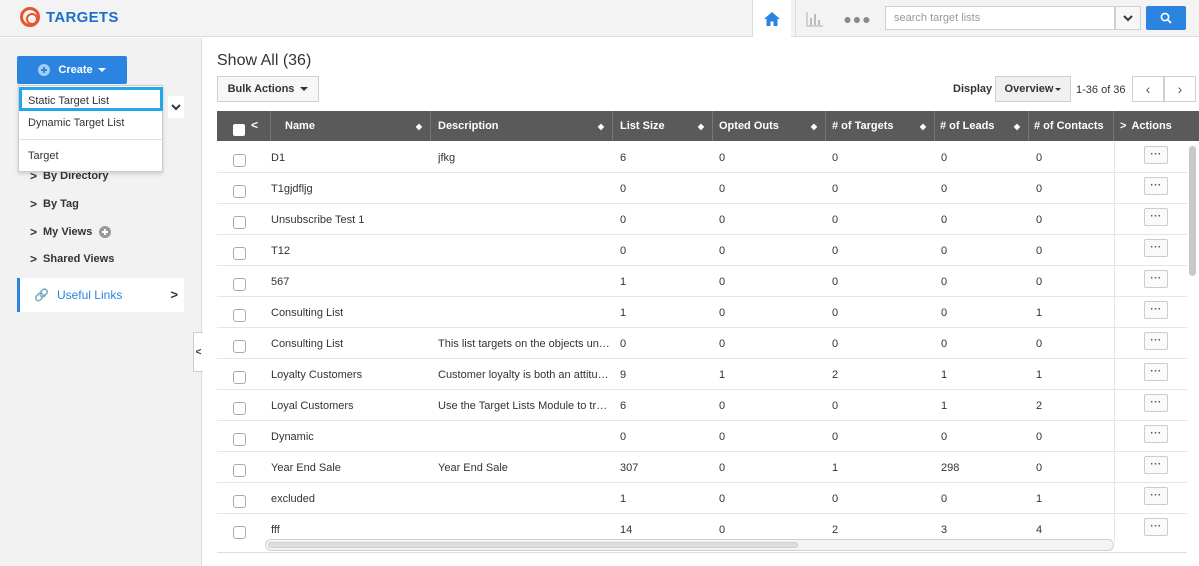  Describe the element at coordinates (1192, 342) in the screenshot. I see `vertical-scrollbar` at that location.